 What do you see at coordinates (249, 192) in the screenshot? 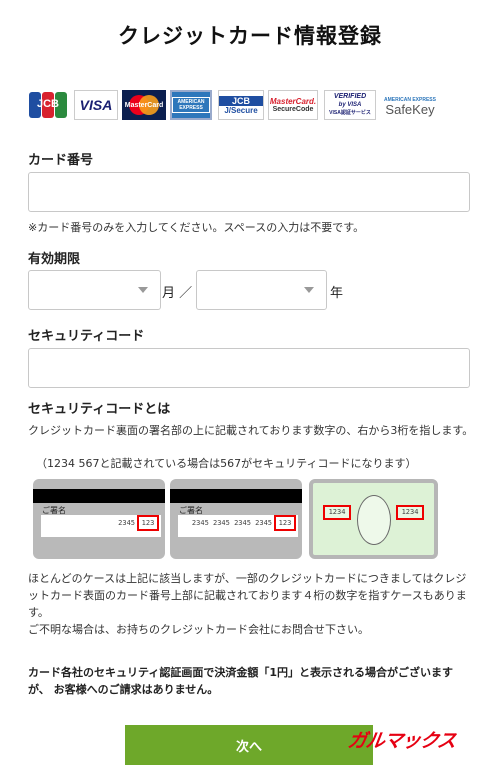
I see `card-number-input` at bounding box center [249, 192].